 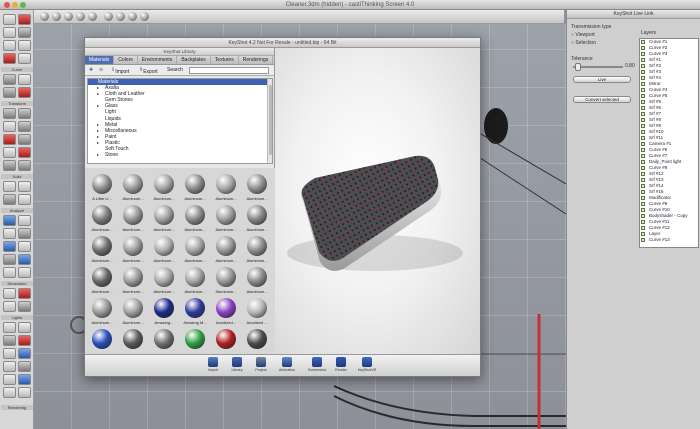 What do you see at coordinates (213, 366) in the screenshot?
I see `import-toolbar-button: Import` at bounding box center [213, 366].